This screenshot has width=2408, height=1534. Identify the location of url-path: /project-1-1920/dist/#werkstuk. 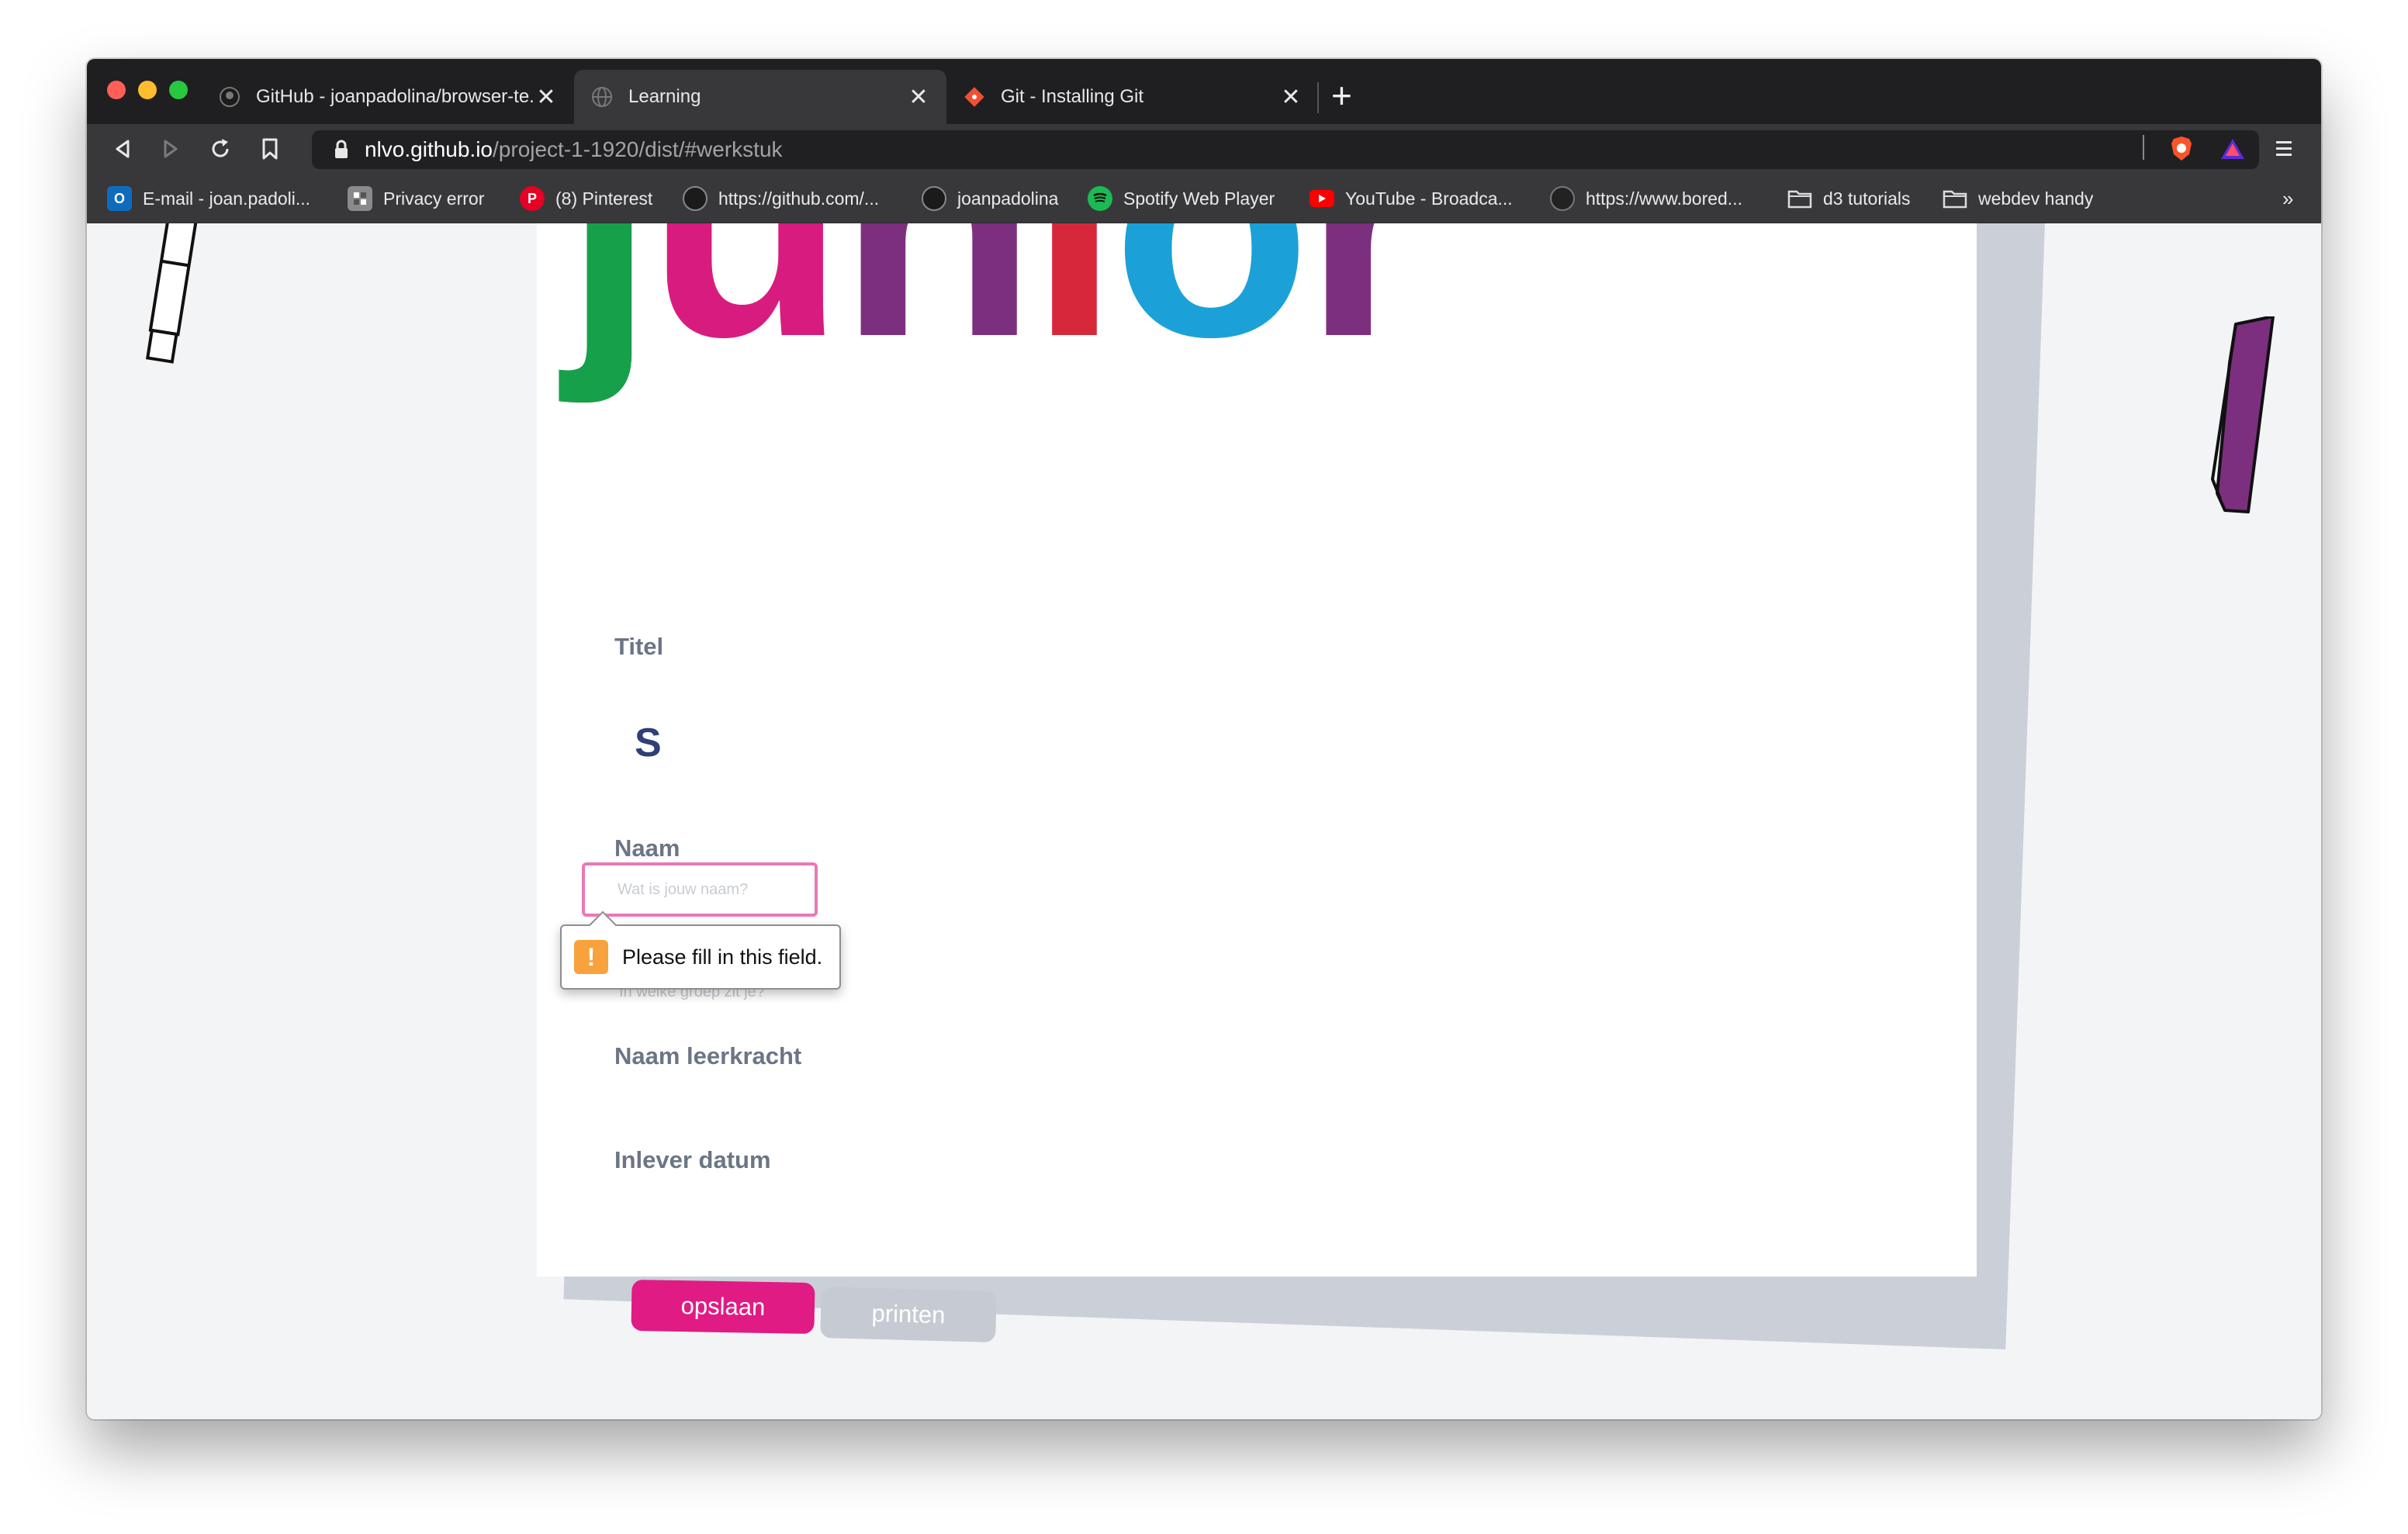
(638, 149).